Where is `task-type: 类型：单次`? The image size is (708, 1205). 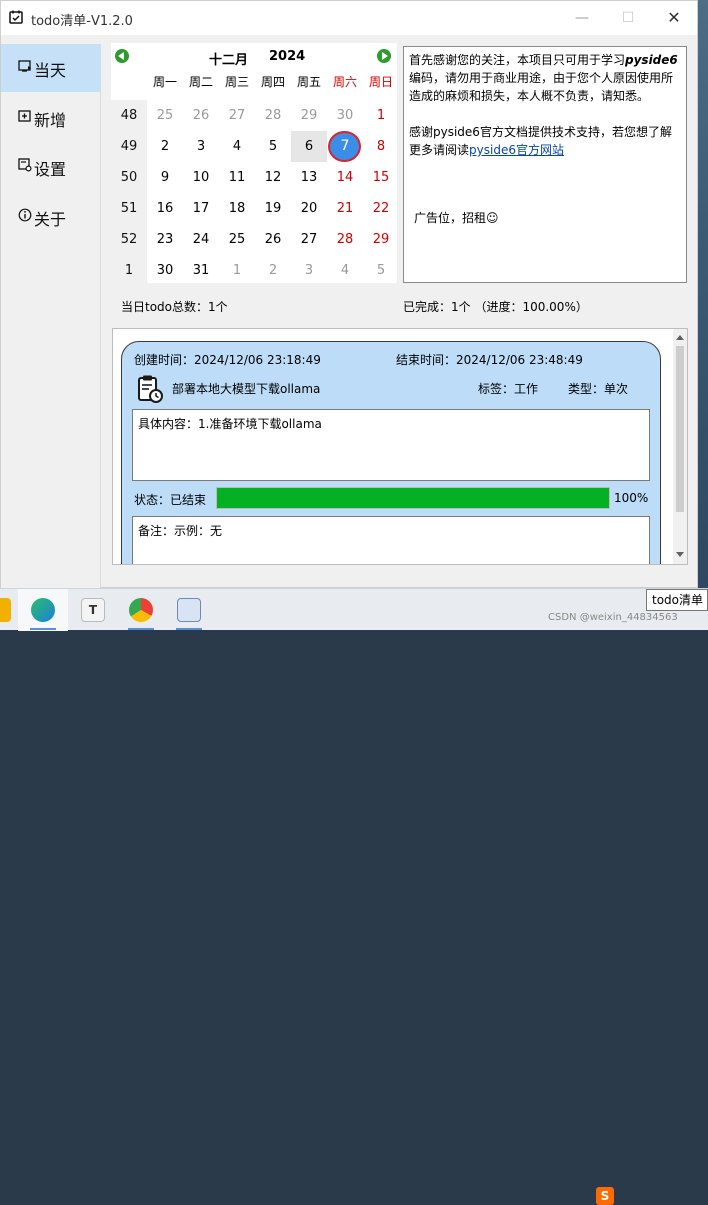
task-type: 类型：单次 is located at coordinates (598, 389).